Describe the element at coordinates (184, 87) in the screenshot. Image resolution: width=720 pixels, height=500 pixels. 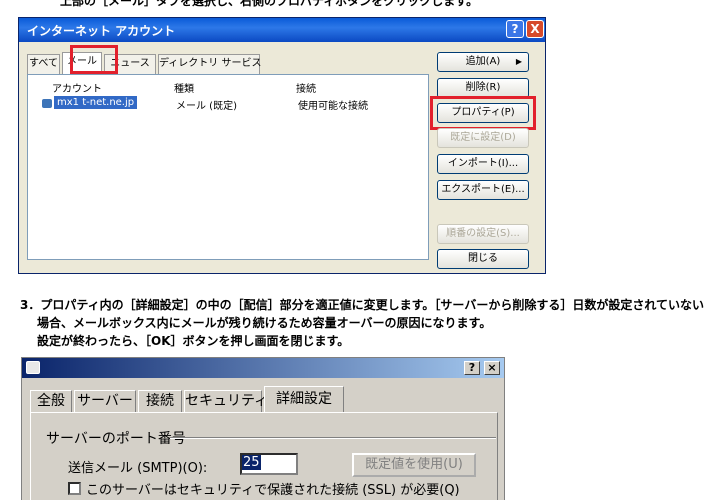
I see `column-header-type: 種類` at that location.